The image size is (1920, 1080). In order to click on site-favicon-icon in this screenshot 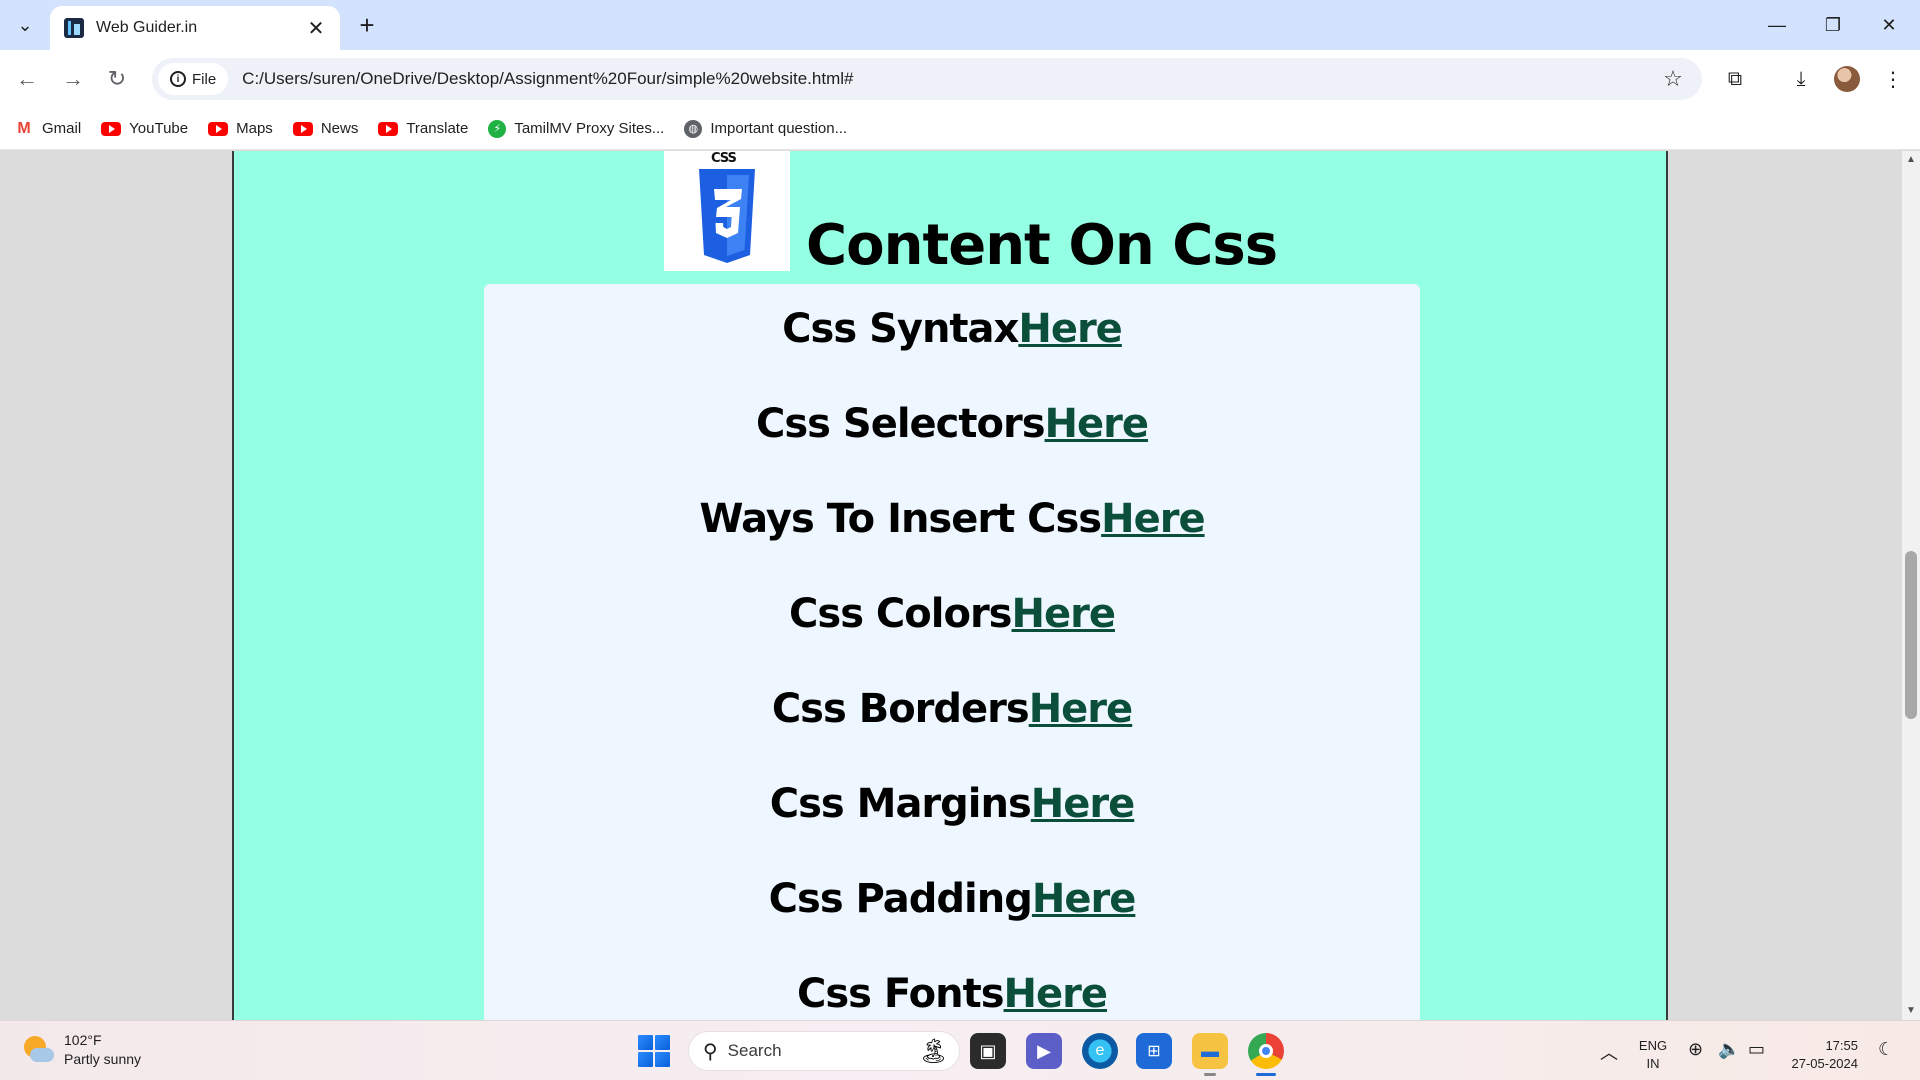, I will do `click(74, 28)`.